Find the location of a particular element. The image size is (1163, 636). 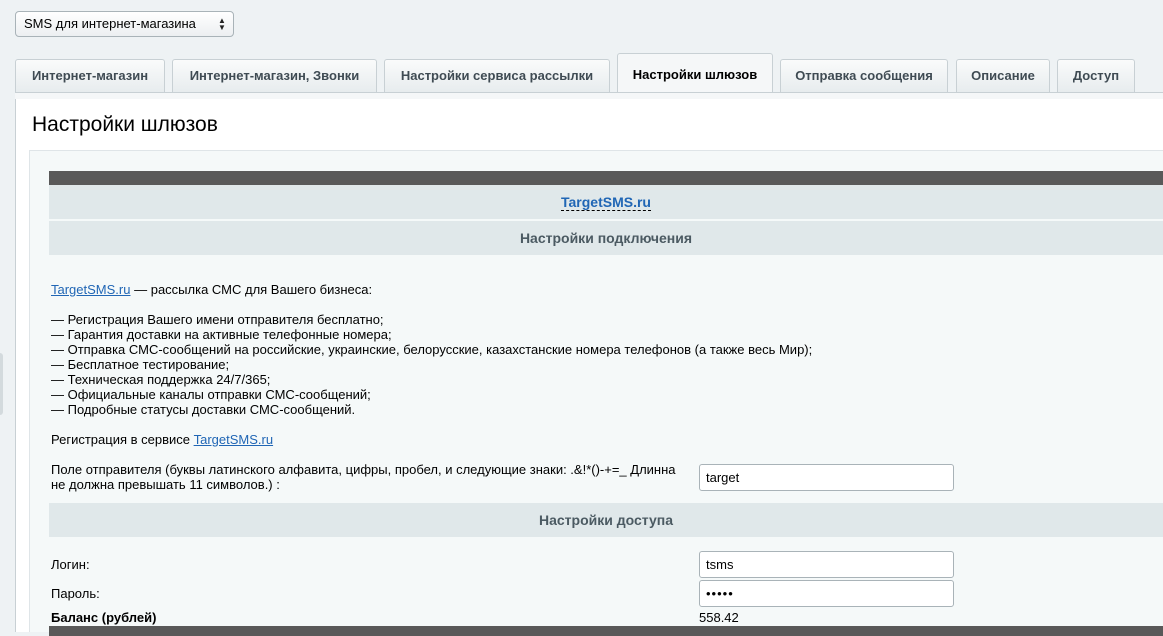

side-panel-handle is located at coordinates (1, 384).